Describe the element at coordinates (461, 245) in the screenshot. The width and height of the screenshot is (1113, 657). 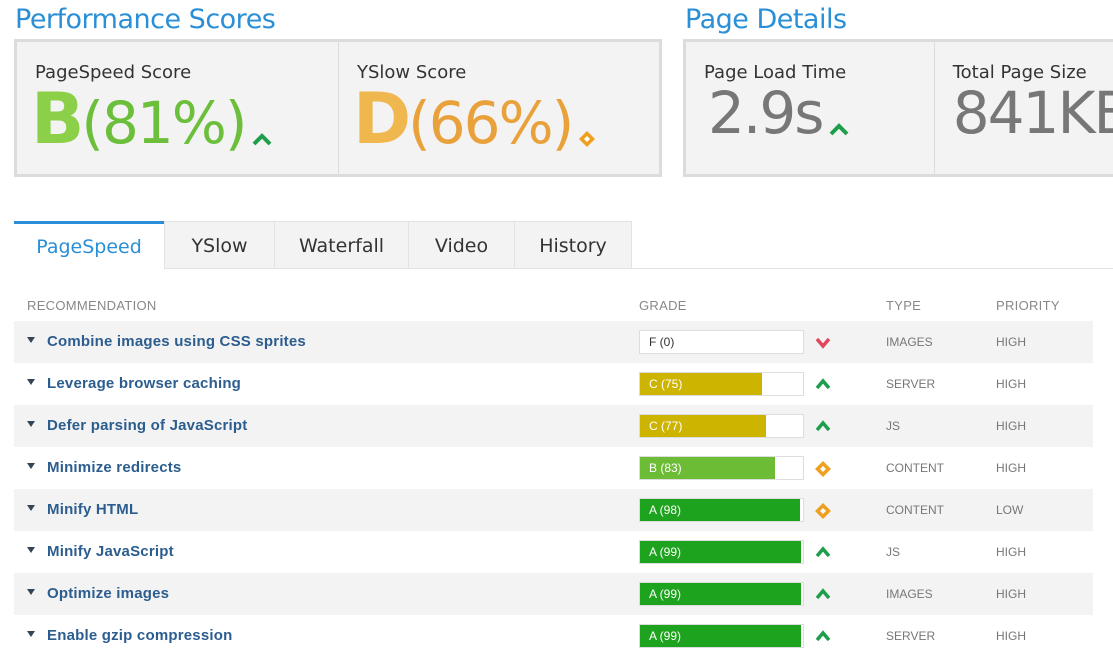
I see `tab-video: Video` at that location.